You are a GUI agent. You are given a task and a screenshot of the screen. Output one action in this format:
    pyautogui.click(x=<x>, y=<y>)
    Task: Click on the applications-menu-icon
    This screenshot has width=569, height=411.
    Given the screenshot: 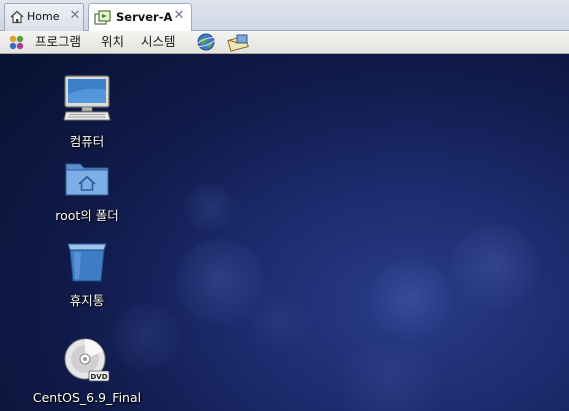 What is the action you would take?
    pyautogui.click(x=17, y=45)
    